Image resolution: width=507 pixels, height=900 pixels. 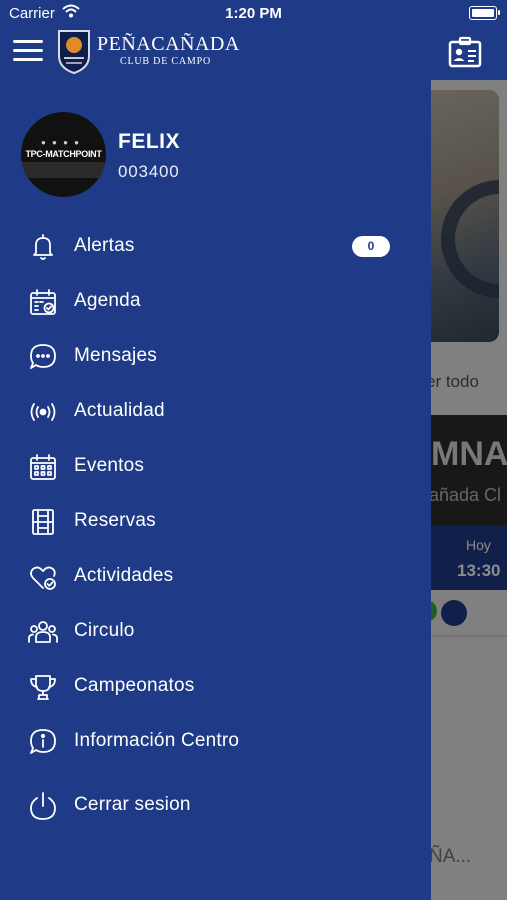 I want to click on menu-label: Agenda, so click(x=107, y=300).